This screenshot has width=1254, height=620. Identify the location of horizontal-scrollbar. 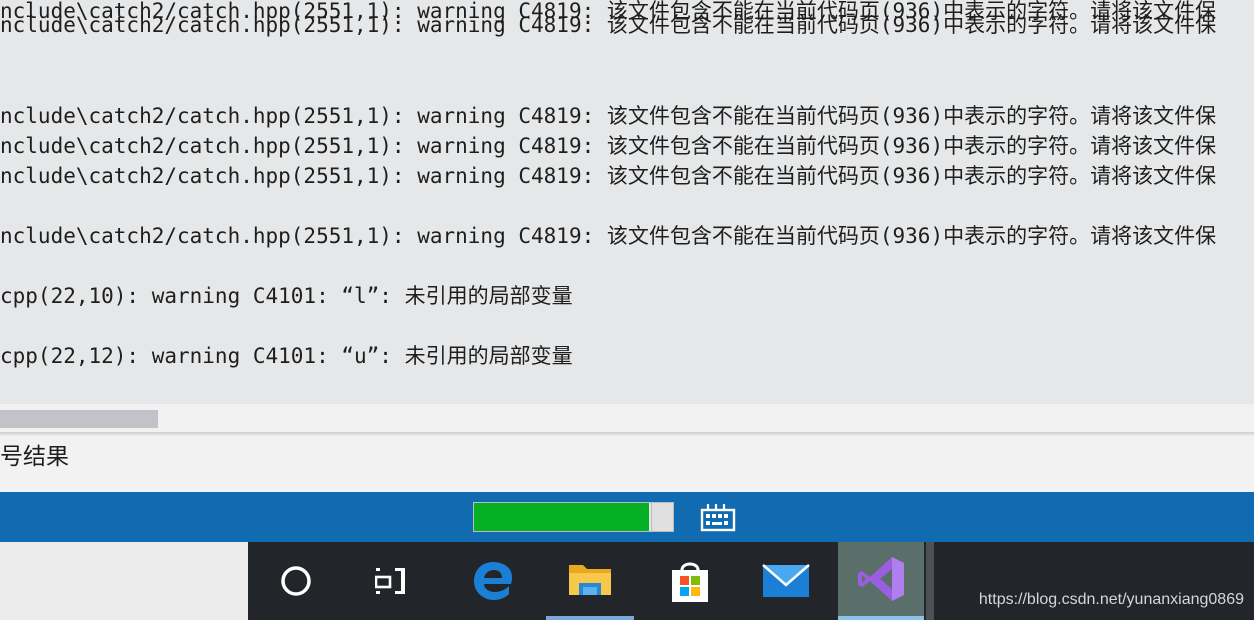
(627, 419).